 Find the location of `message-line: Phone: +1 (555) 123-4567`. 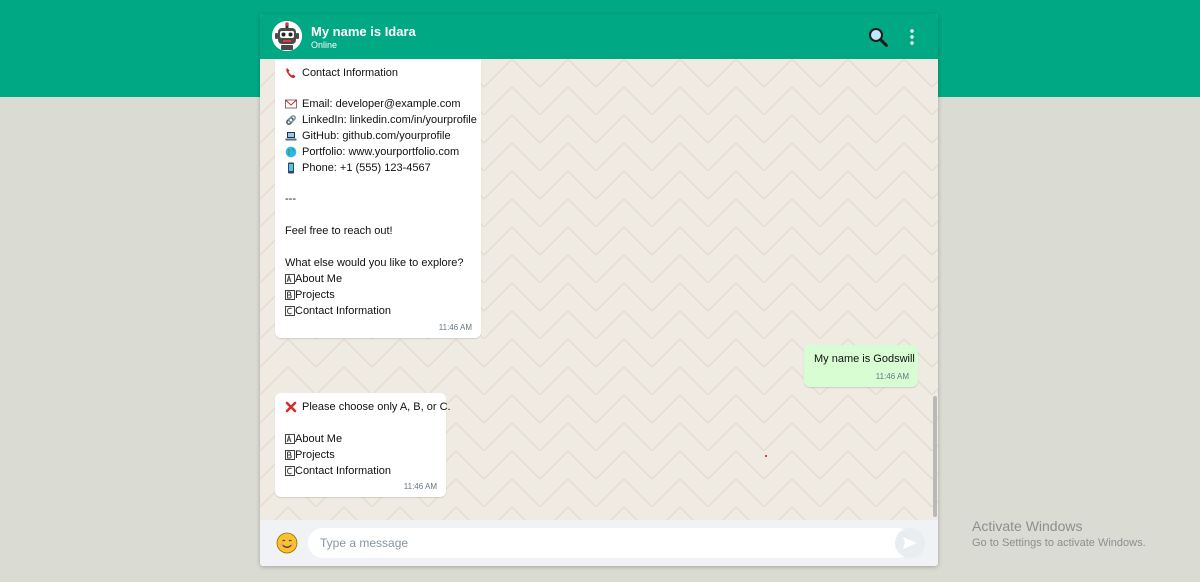

message-line: Phone: +1 (555) 123-4567 is located at coordinates (358, 168).